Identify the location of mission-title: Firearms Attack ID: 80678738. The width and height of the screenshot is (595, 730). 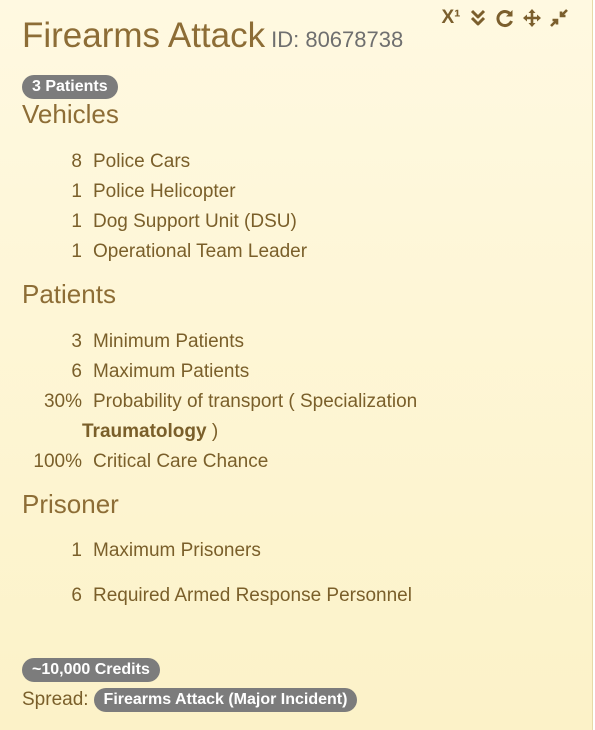
(212, 36).